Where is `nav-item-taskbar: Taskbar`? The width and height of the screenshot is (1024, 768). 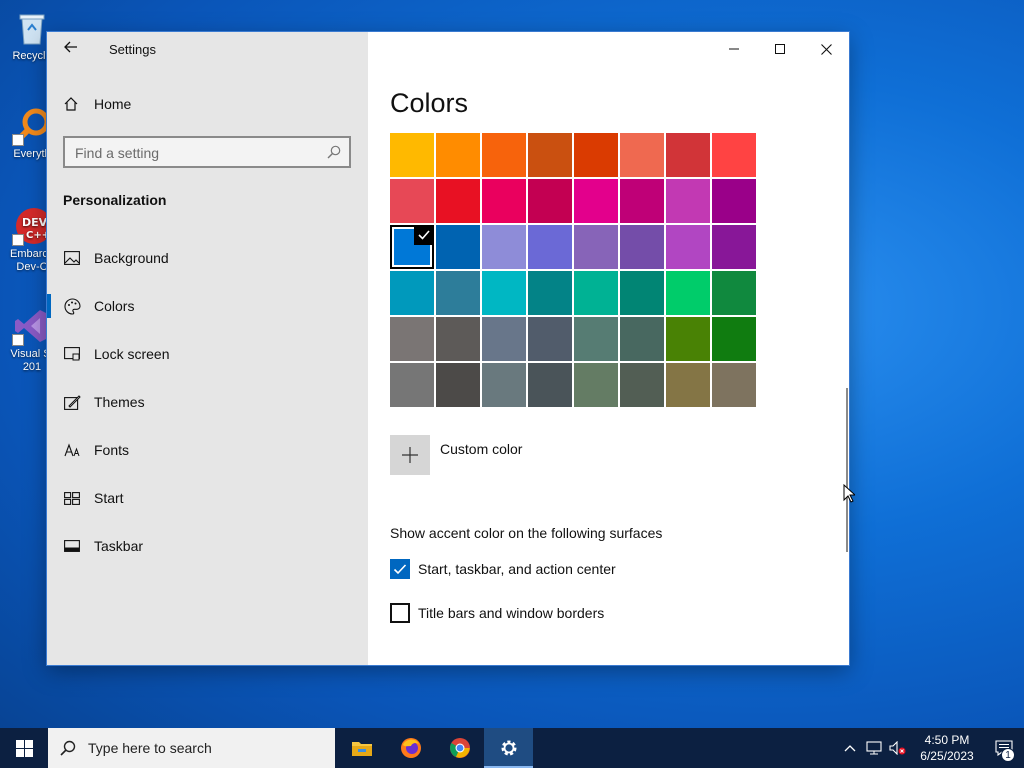 nav-item-taskbar: Taskbar is located at coordinates (207, 546).